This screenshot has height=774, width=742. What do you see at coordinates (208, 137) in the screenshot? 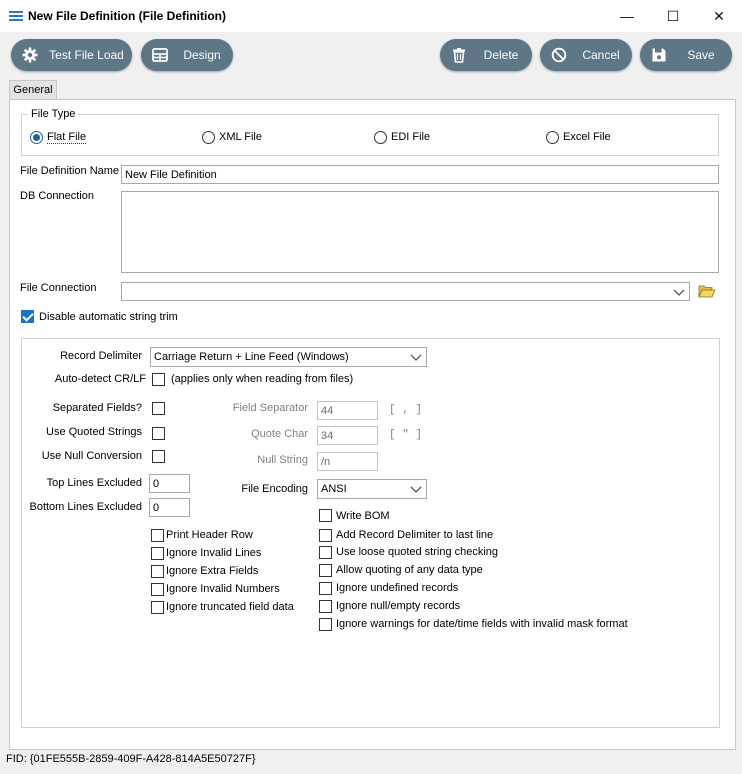
I see `radio-xml-file` at bounding box center [208, 137].